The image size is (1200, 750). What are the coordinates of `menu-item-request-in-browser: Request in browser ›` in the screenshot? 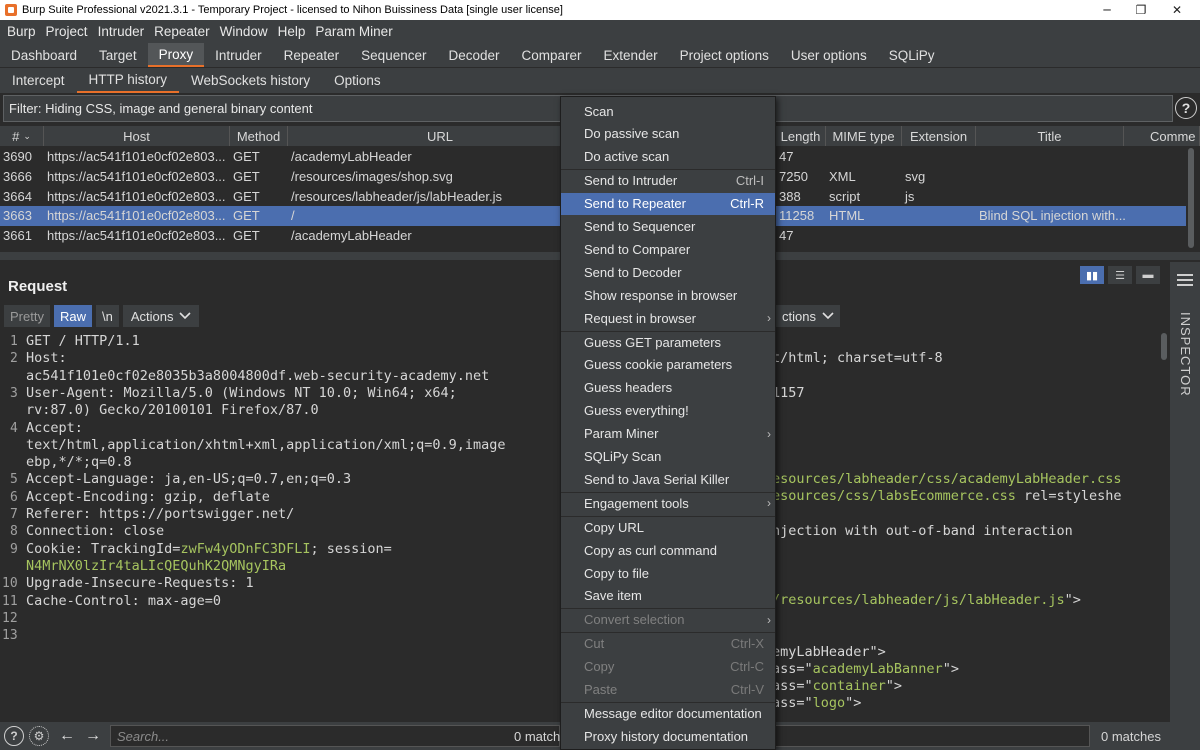 It's located at (668, 318).